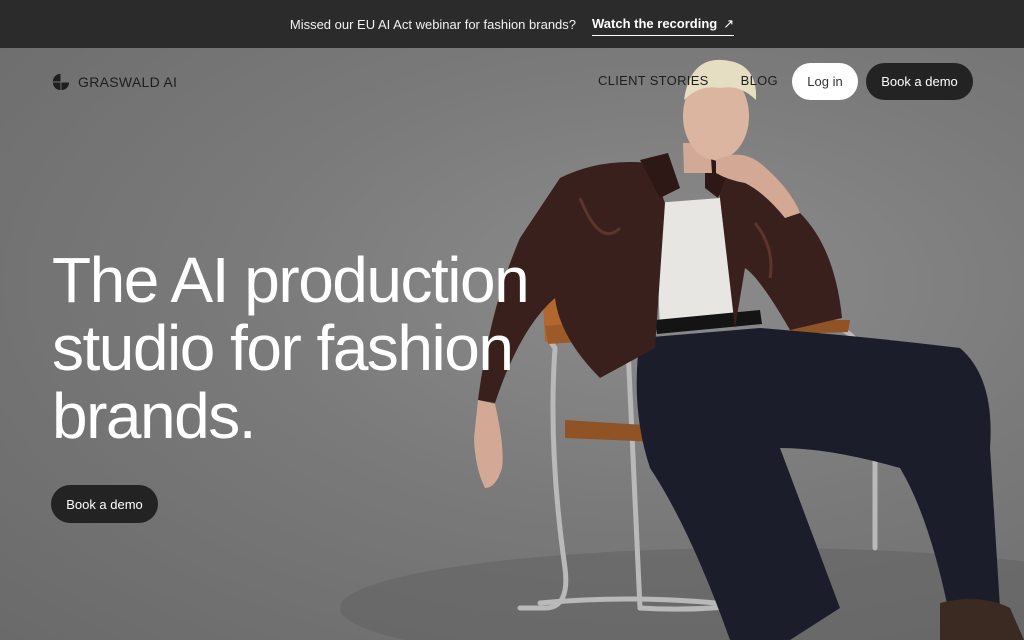 The height and width of the screenshot is (640, 1024). Describe the element at coordinates (128, 81) in the screenshot. I see `brand-name: GRASWALD AI` at that location.